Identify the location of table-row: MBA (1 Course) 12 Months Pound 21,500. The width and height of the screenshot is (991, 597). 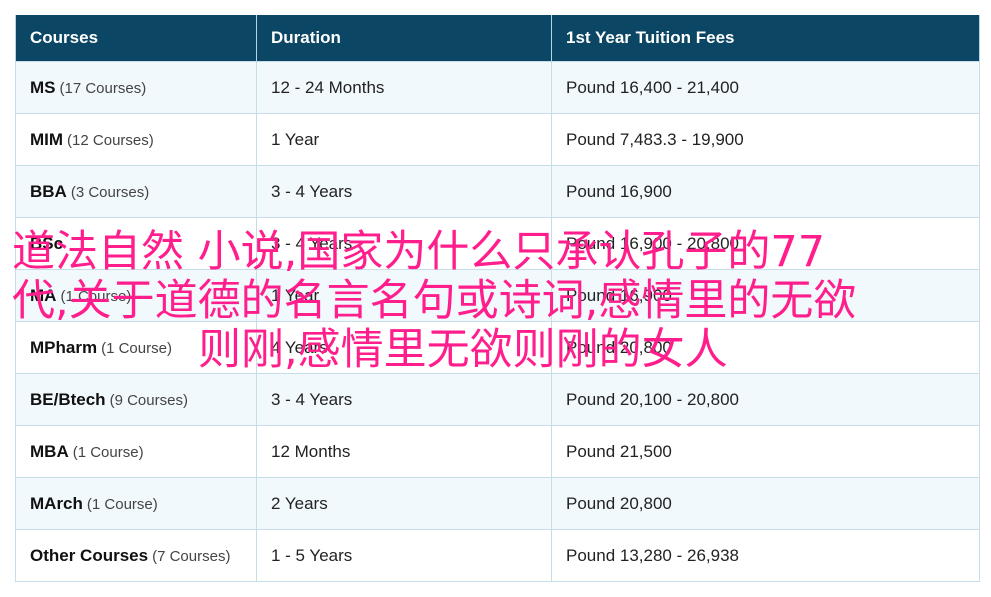
(497, 451).